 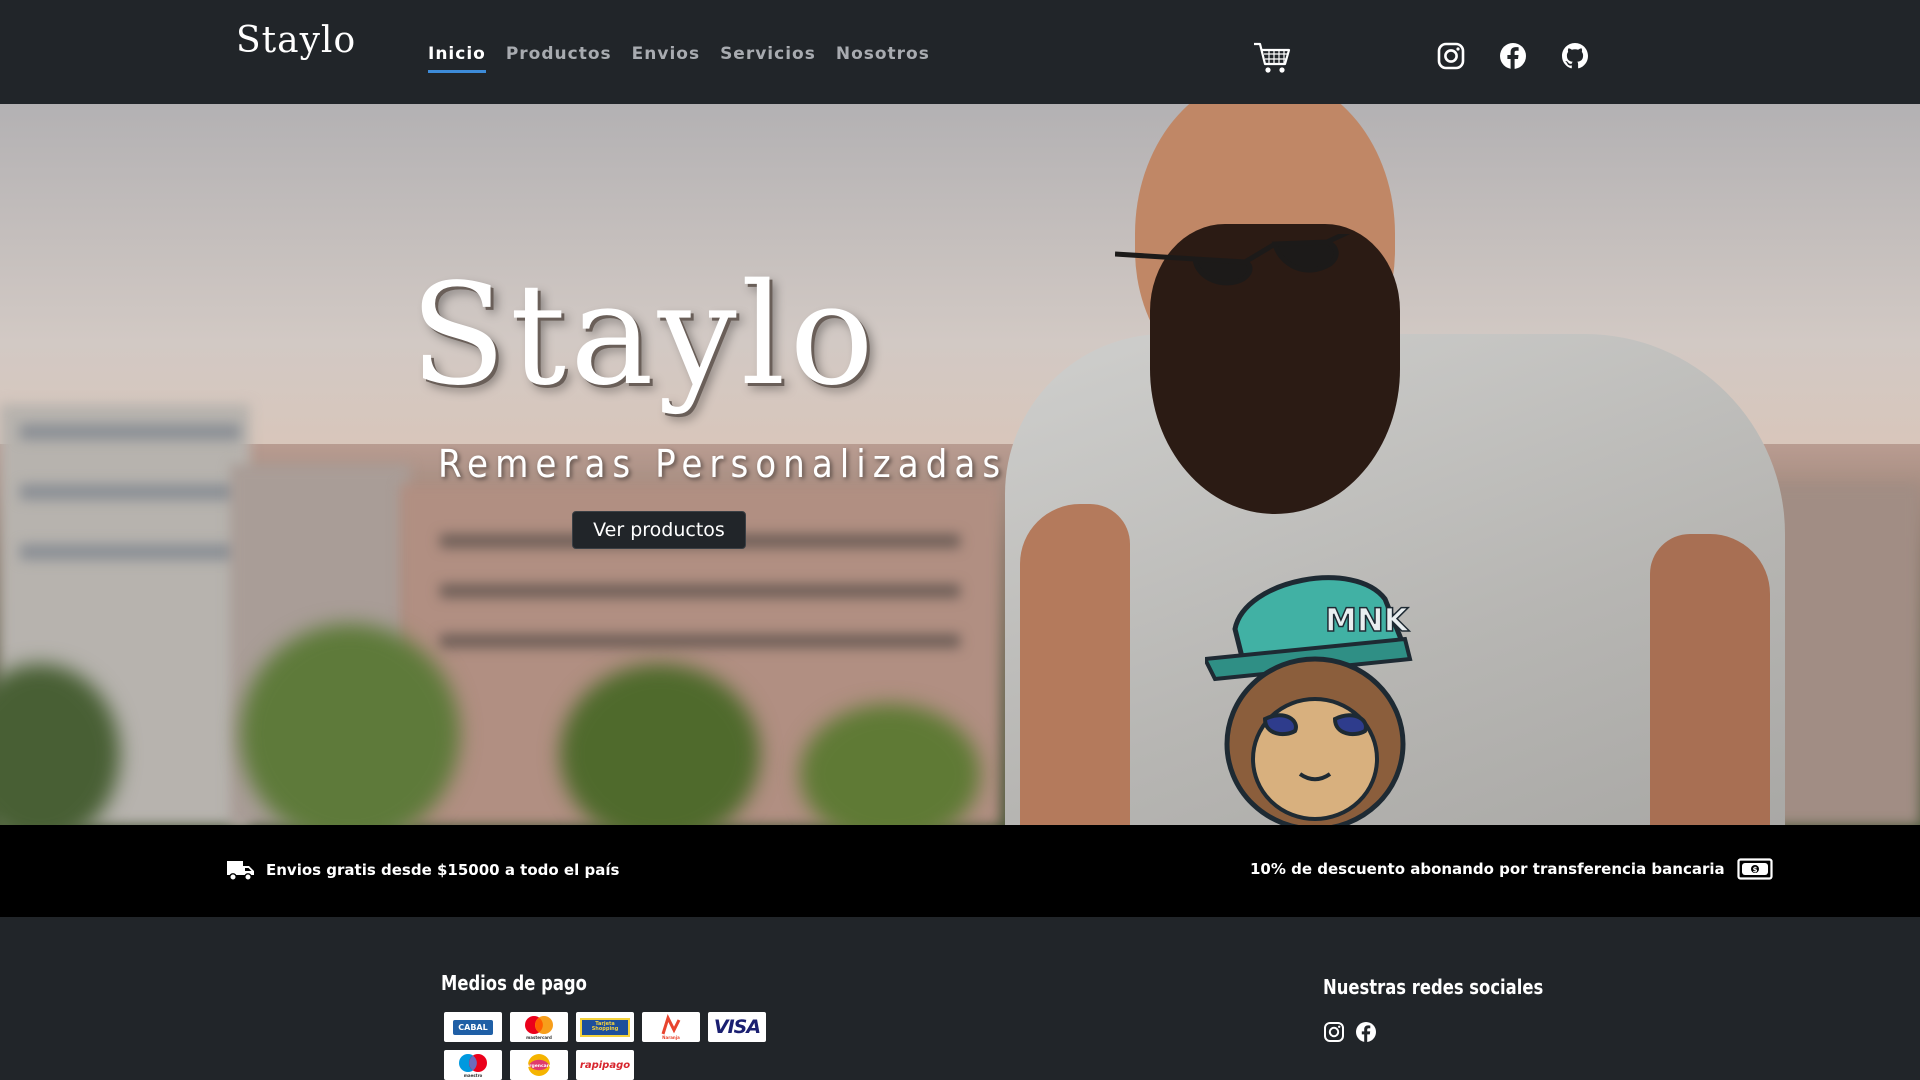 I want to click on shirt-print-text: MNK, so click(x=1367, y=620).